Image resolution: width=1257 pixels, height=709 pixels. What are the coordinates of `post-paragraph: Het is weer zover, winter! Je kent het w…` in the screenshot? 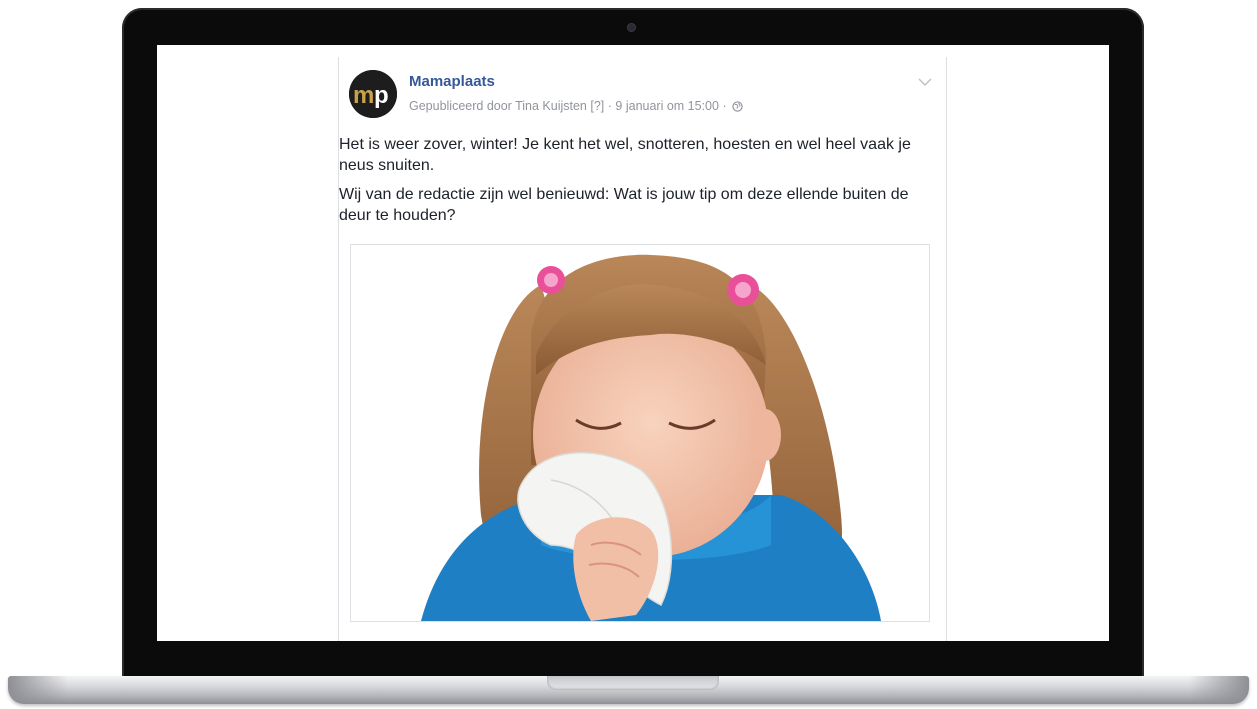 It's located at (625, 155).